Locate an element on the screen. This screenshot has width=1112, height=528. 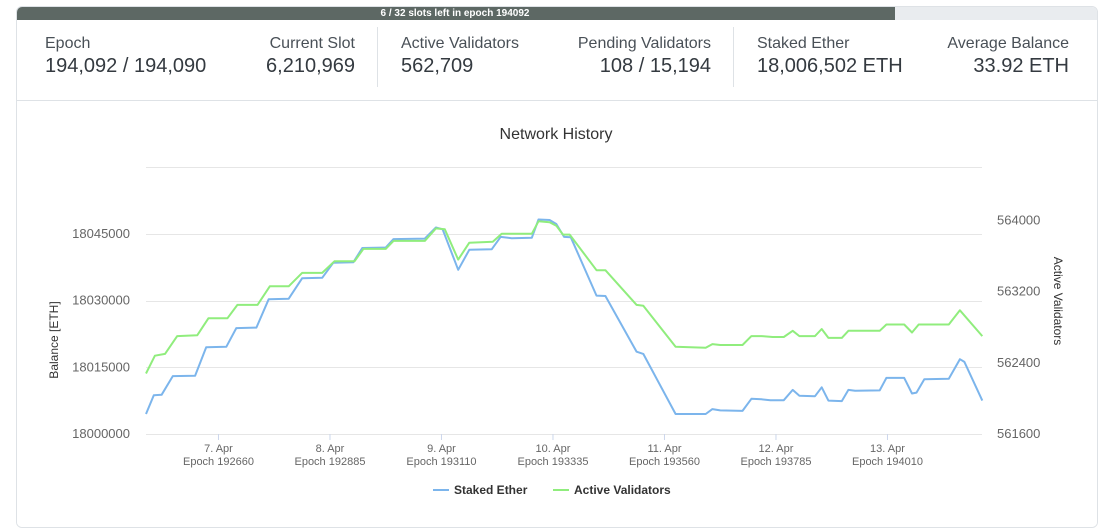
y-axis-left-ticks: 18000000 18015000 18030000 18045000 is located at coordinates (101, 333).